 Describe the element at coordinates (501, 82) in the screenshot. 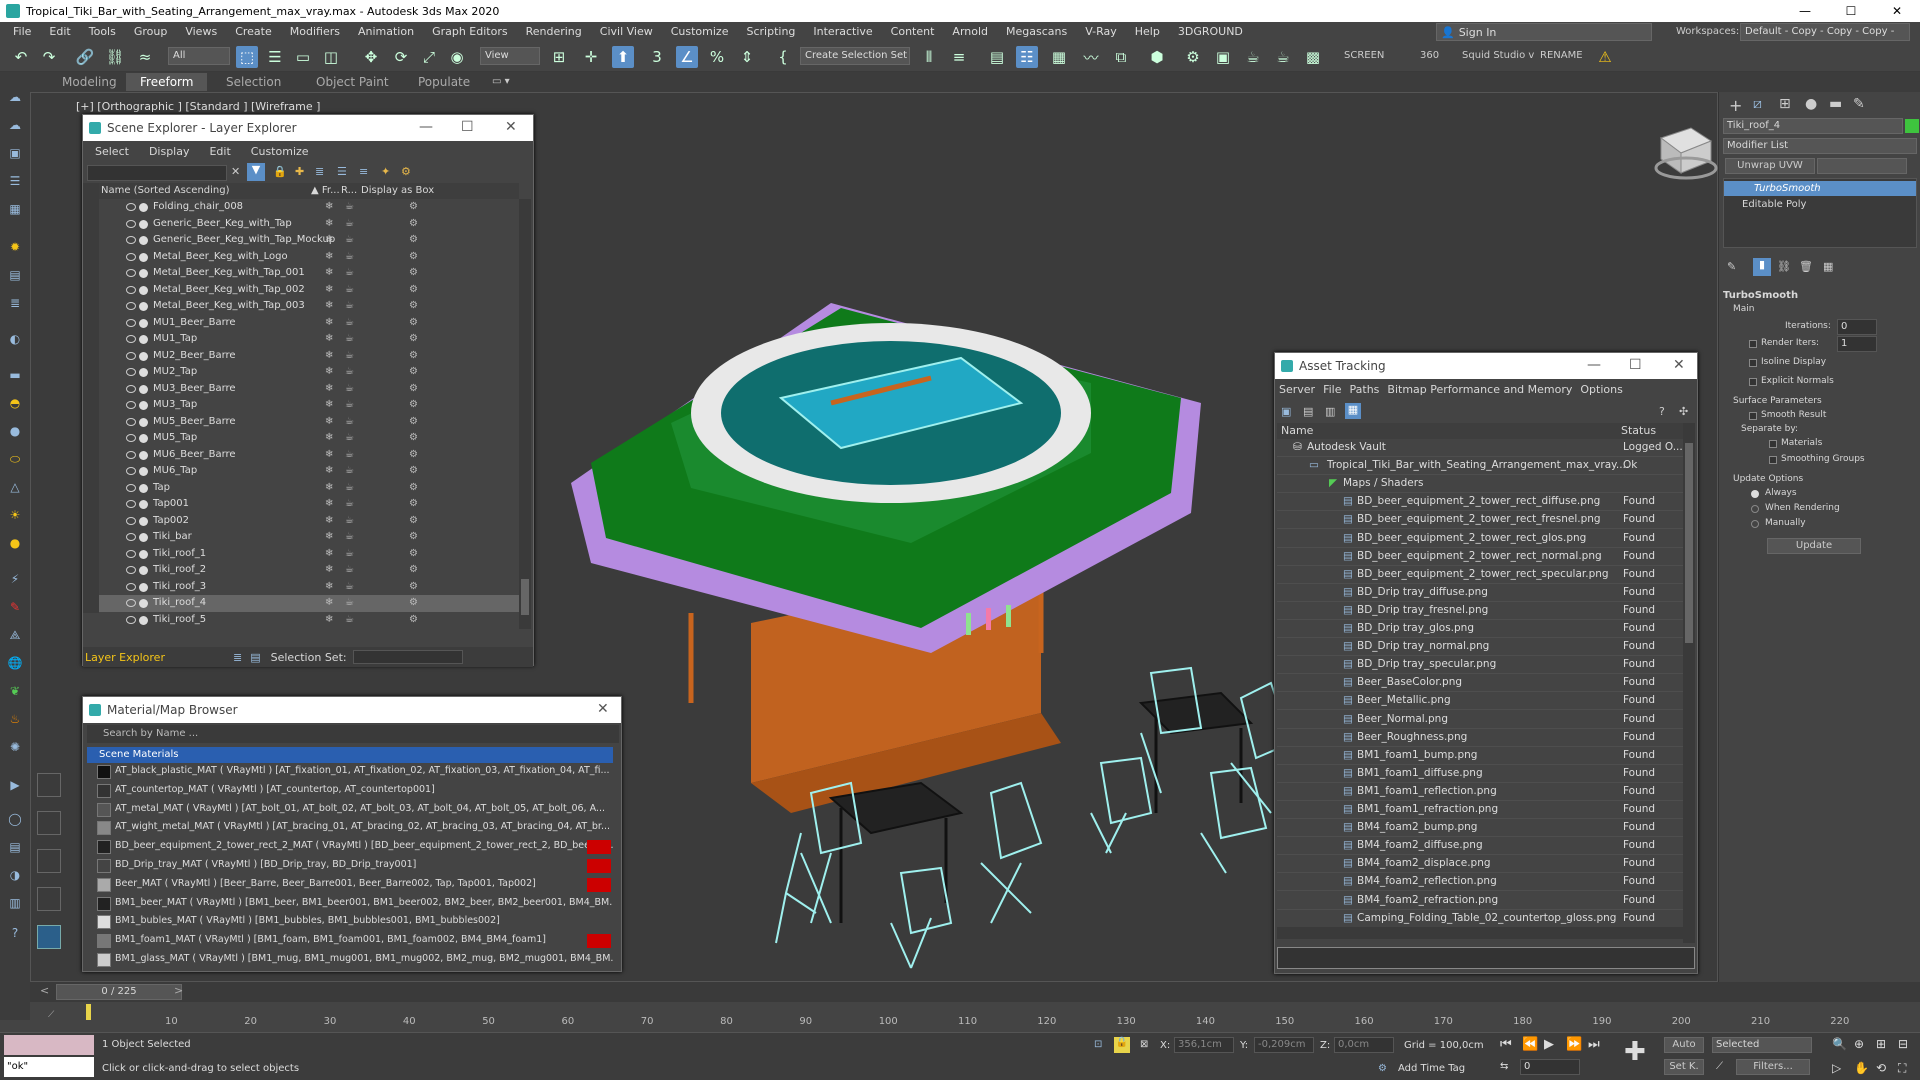

I see `ribbon-options-icon: ▭ ▾` at that location.